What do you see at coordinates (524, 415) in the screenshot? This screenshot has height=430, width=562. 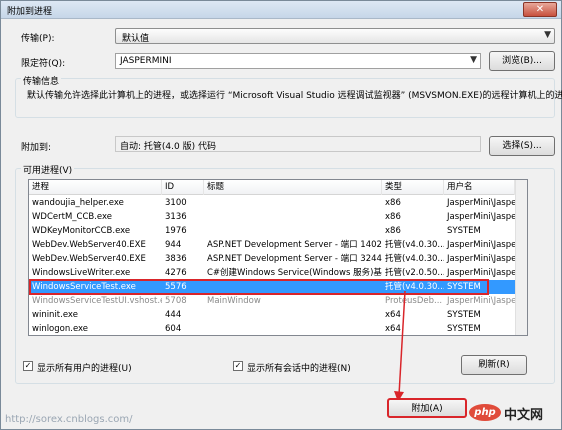 I see `php-logo-text: 中文网` at bounding box center [524, 415].